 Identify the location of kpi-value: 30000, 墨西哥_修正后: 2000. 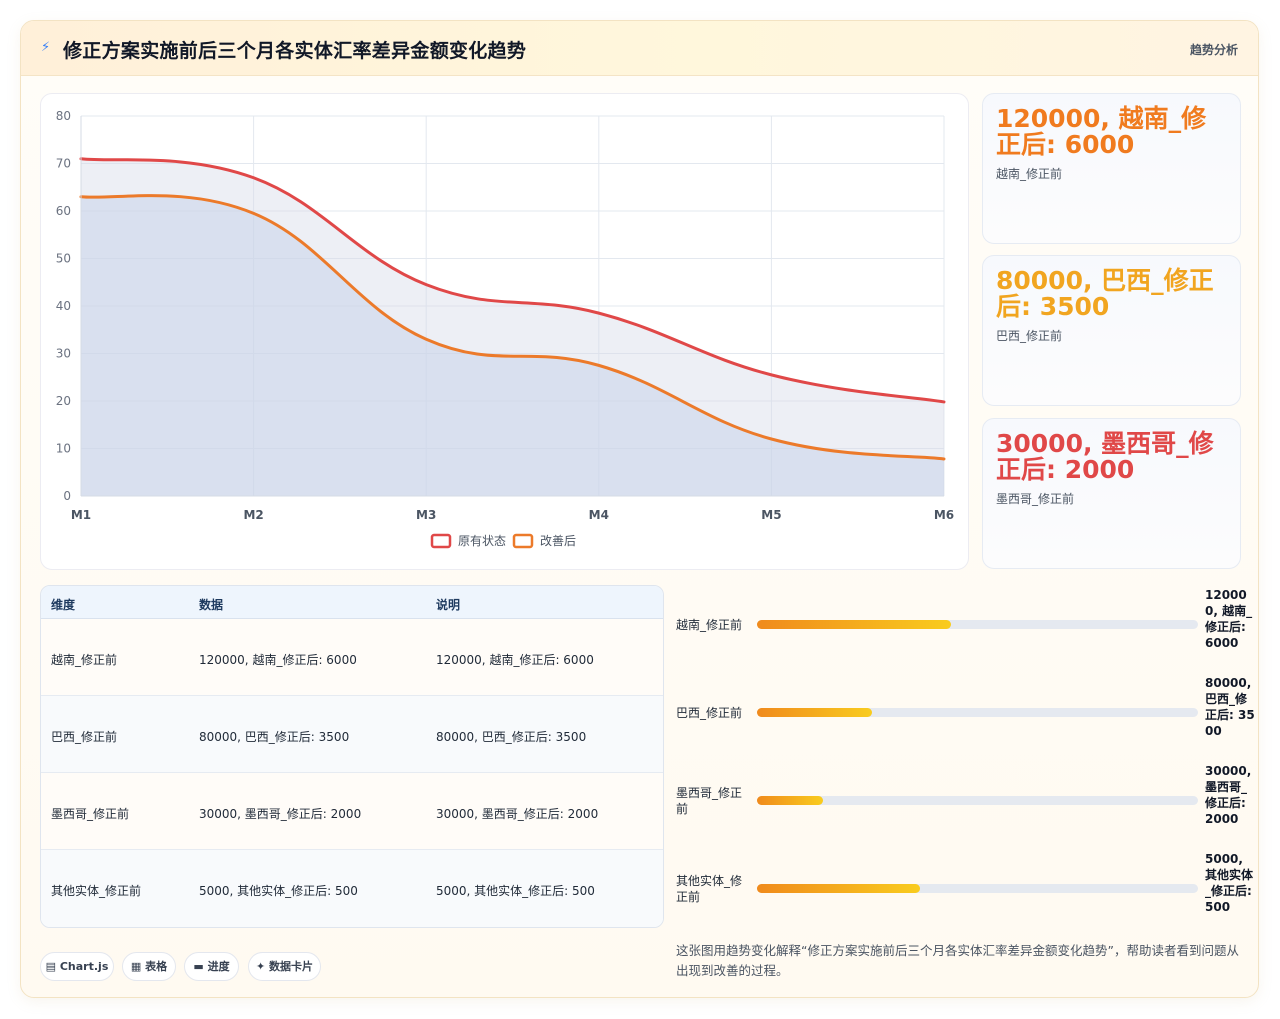
(1105, 456).